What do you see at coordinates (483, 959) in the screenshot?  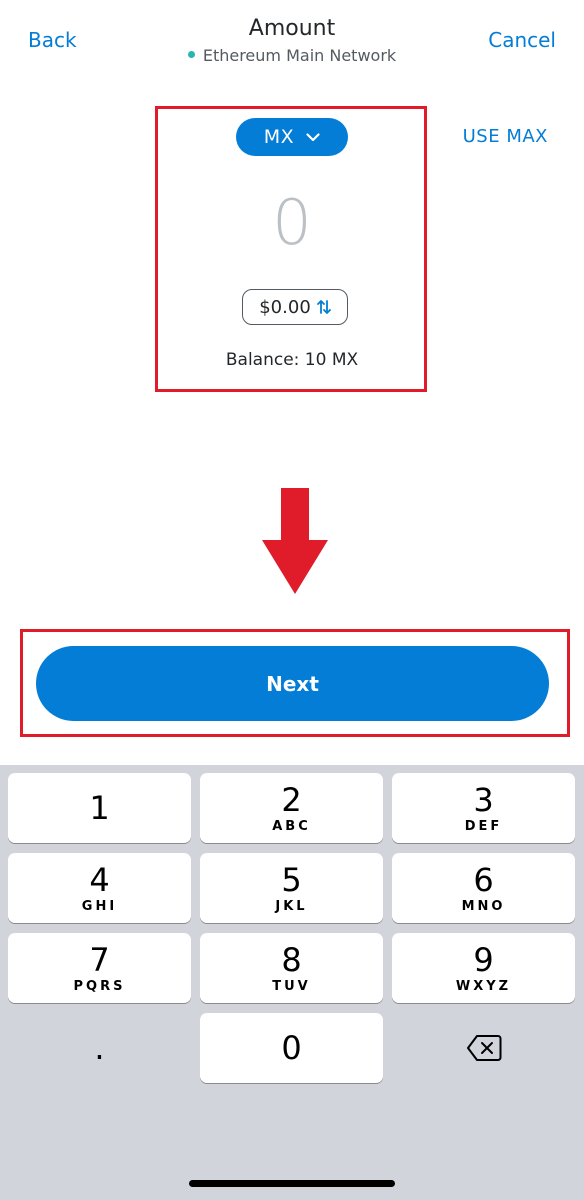 I see `key-digit: 9` at bounding box center [483, 959].